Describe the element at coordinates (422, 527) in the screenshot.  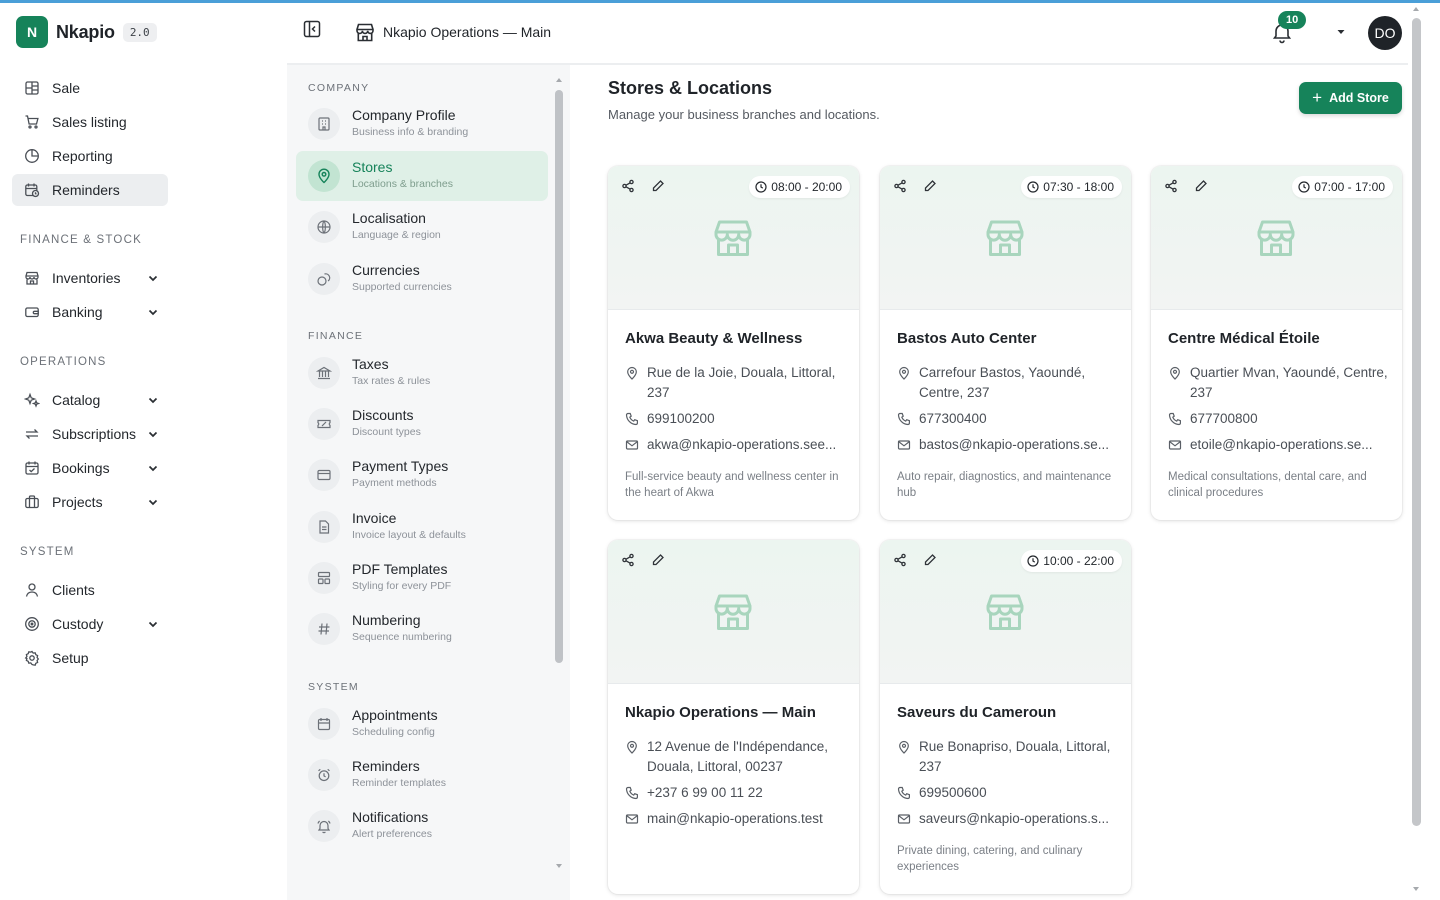
I see `settings-item-invoice: Invoice Invoice layout & defaults` at that location.